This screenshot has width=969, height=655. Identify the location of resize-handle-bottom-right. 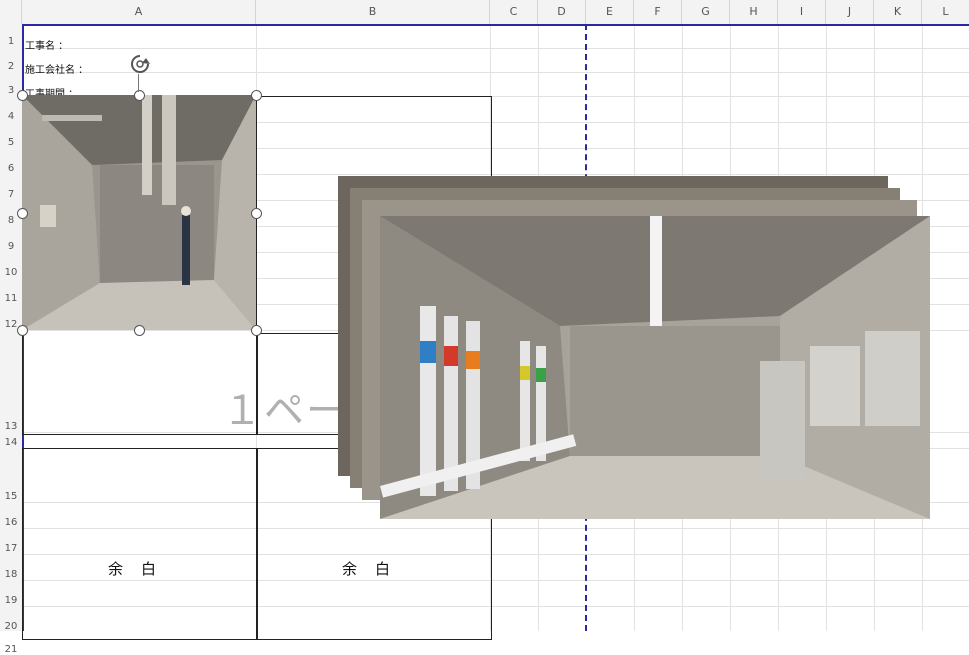
(256, 330).